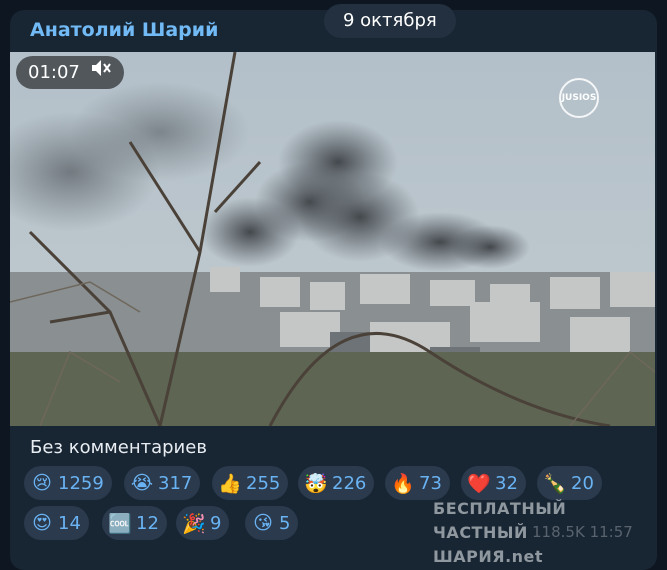 This screenshot has width=667, height=570. What do you see at coordinates (417, 483) in the screenshot?
I see `reaction-fire: 🔥 73` at bounding box center [417, 483].